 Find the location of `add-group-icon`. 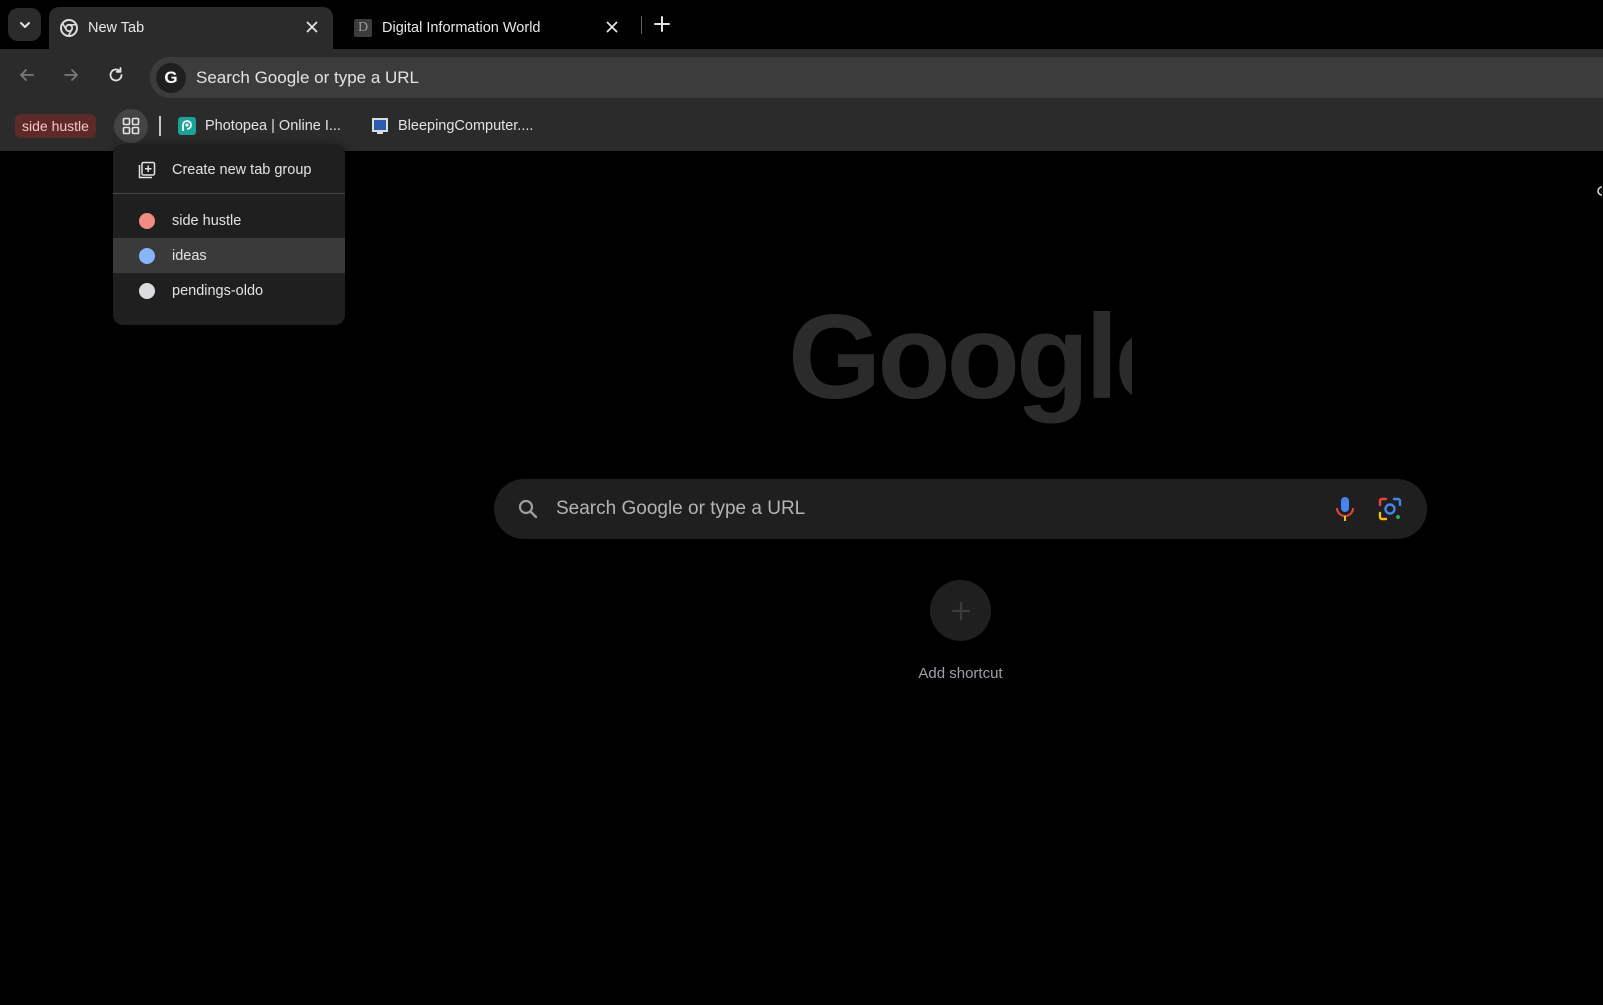

add-group-icon is located at coordinates (147, 170).